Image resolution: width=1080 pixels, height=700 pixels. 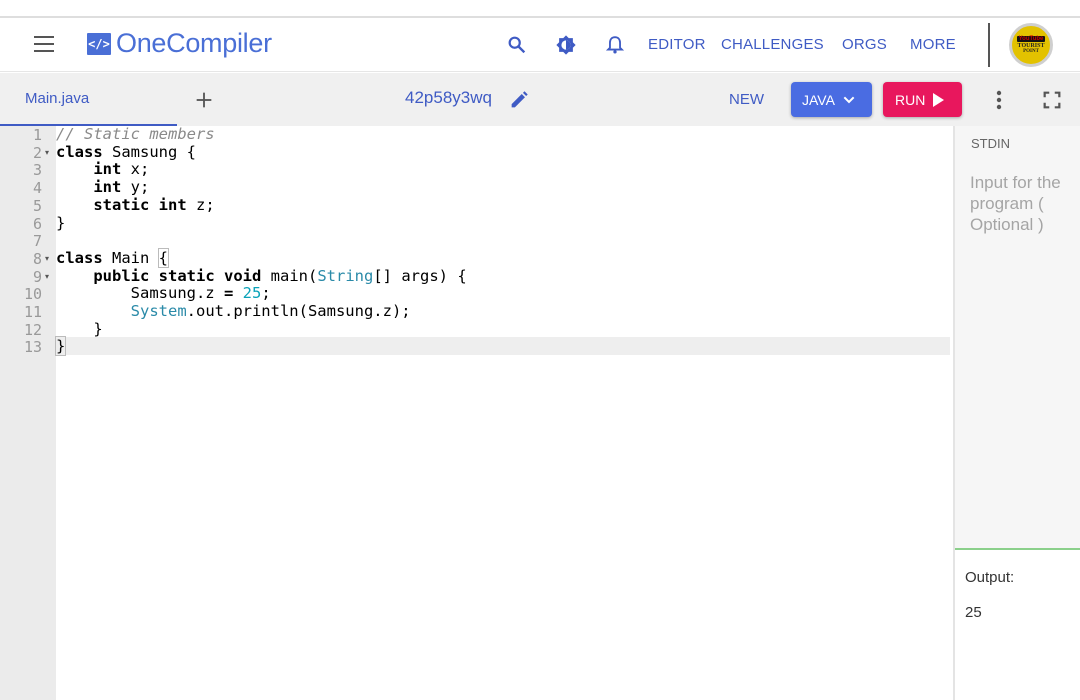 What do you see at coordinates (503, 257) in the screenshot?
I see `code-line: class Main {` at bounding box center [503, 257].